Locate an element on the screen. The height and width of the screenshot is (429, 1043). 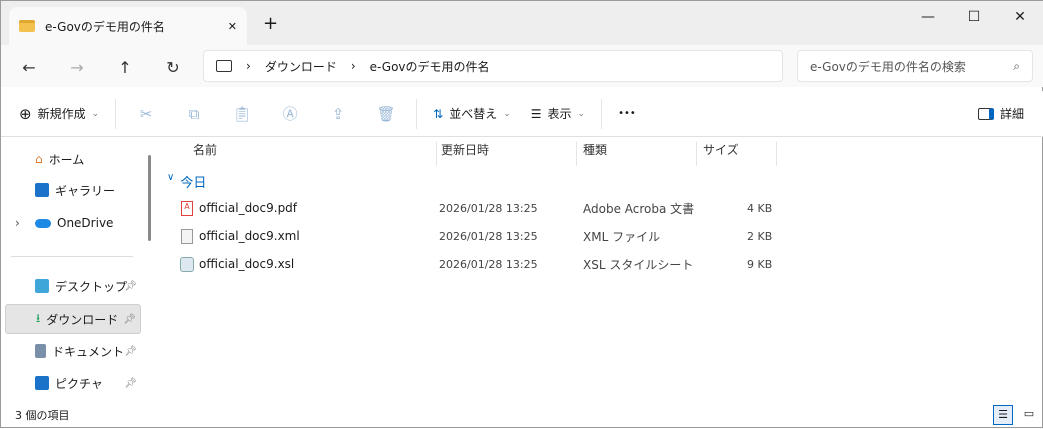
chevron-right-icon: › is located at coordinates (17, 223).